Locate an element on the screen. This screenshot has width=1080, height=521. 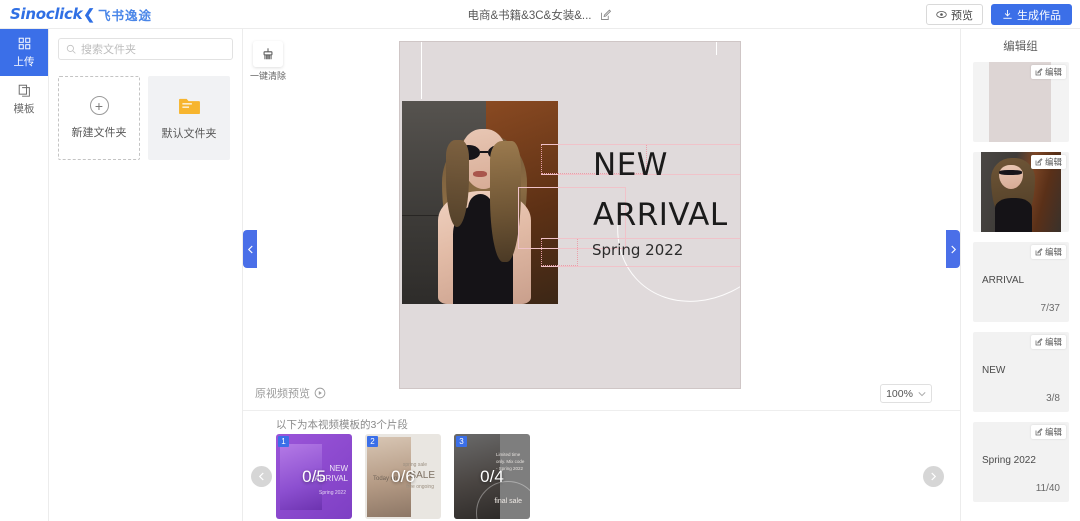
clear-all-button: 一键清除 is located at coordinates (268, 61).